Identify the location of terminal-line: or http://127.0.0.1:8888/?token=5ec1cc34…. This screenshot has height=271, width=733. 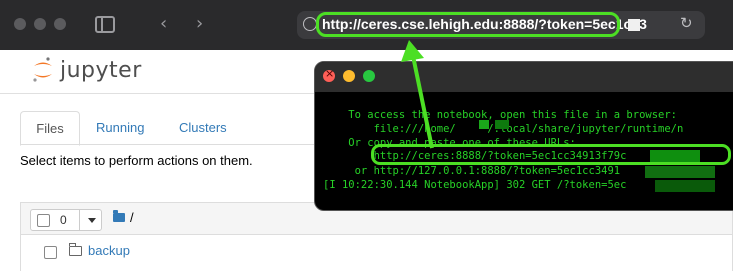
(472, 171).